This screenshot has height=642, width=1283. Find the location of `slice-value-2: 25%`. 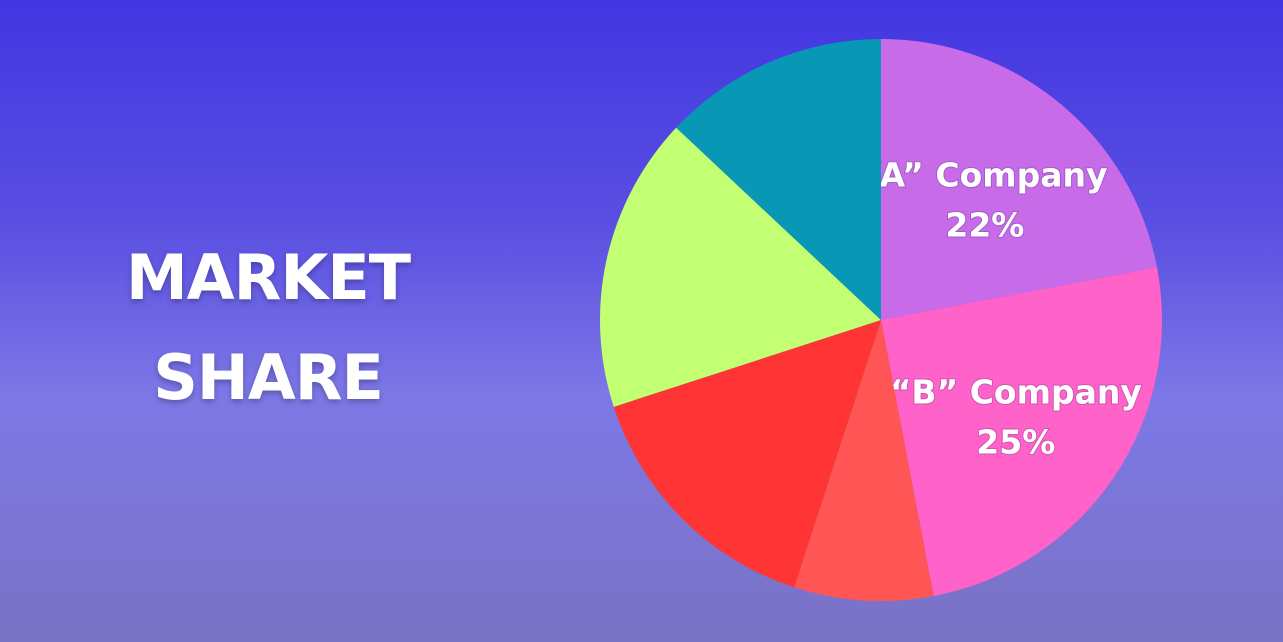

slice-value-2: 25% is located at coordinates (1015, 442).